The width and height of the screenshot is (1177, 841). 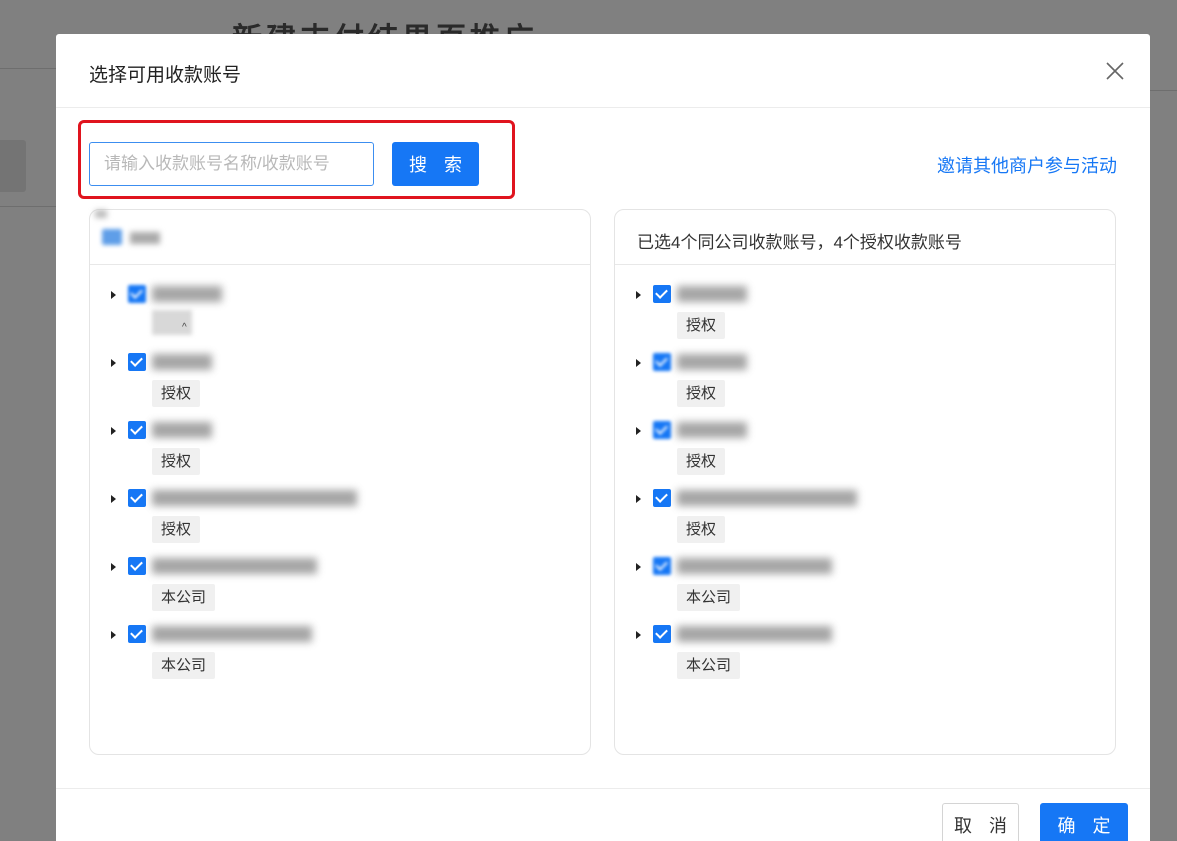 What do you see at coordinates (1027, 165) in the screenshot?
I see `invite-merchants-link: 邀请其他商户参与活动` at bounding box center [1027, 165].